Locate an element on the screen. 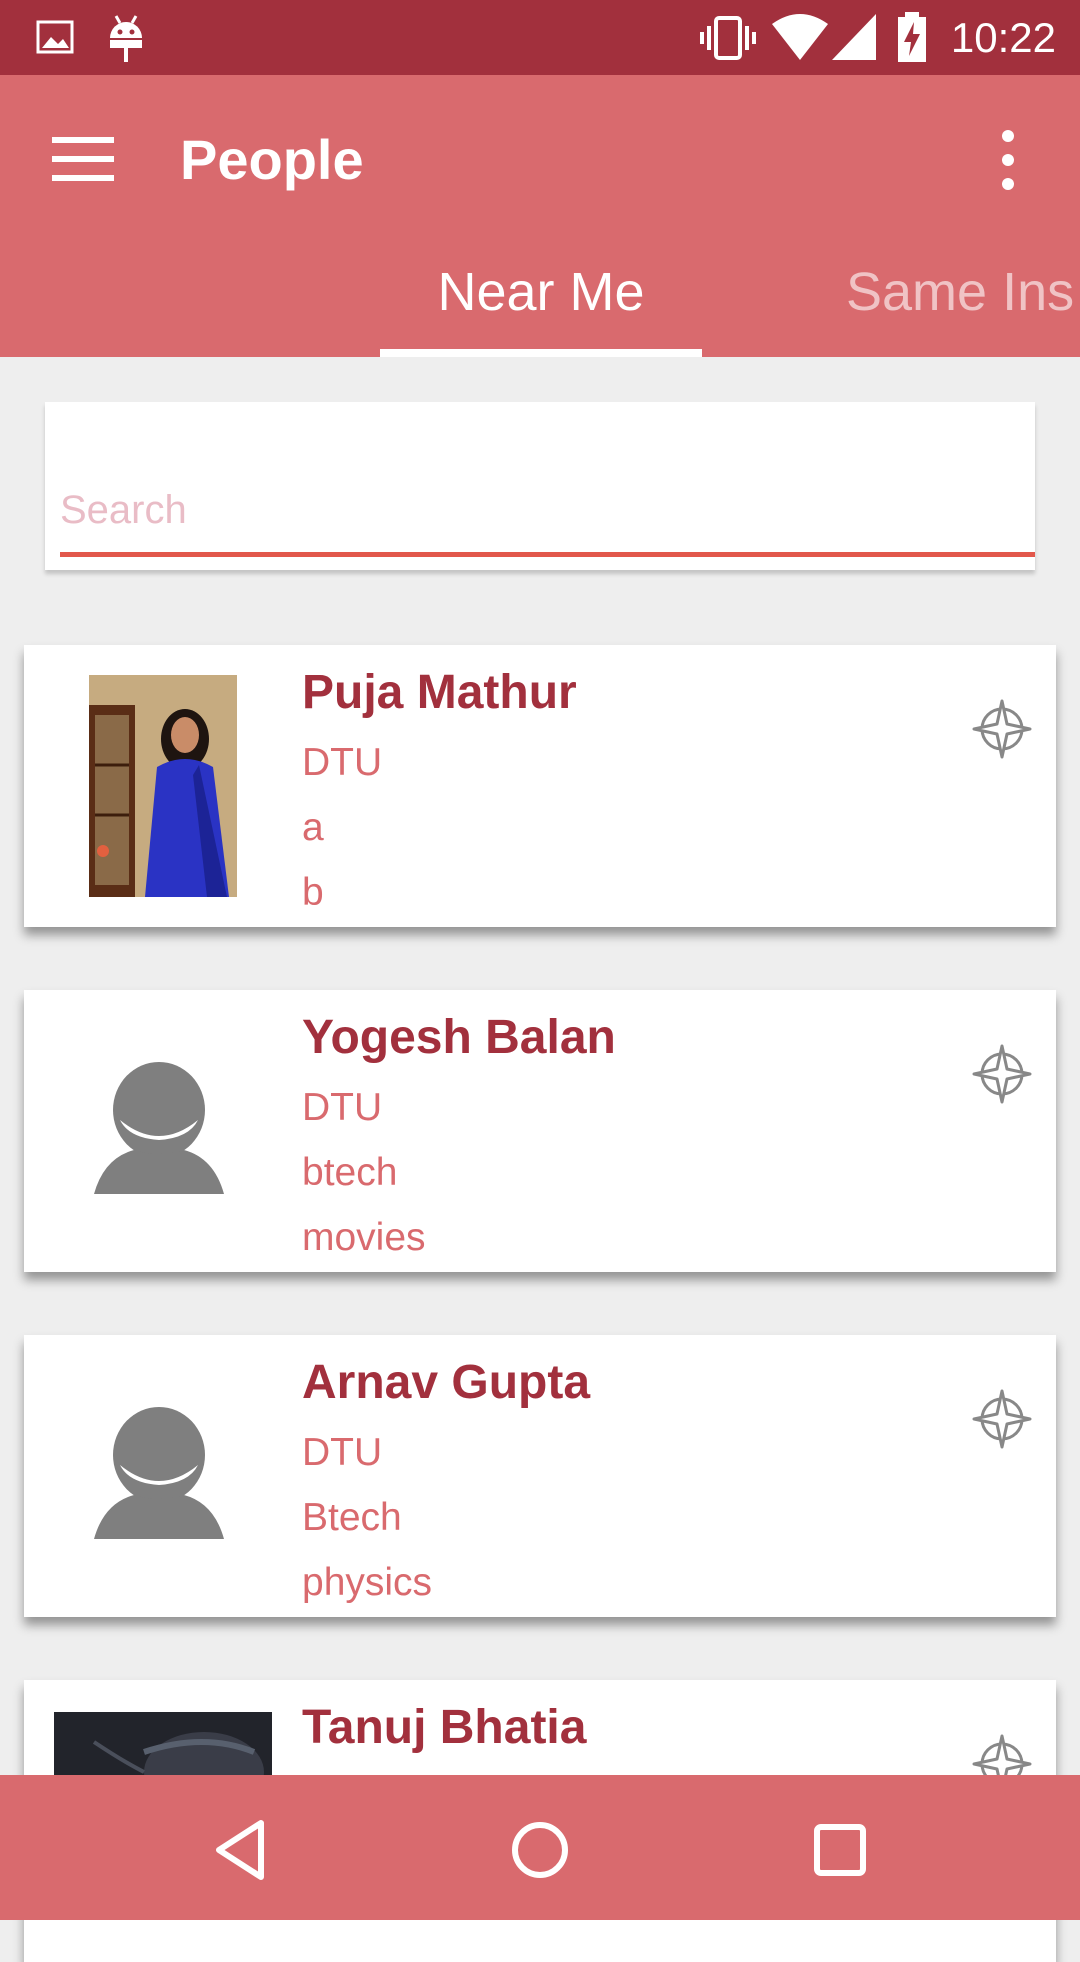  tab-indicator is located at coordinates (541, 353).